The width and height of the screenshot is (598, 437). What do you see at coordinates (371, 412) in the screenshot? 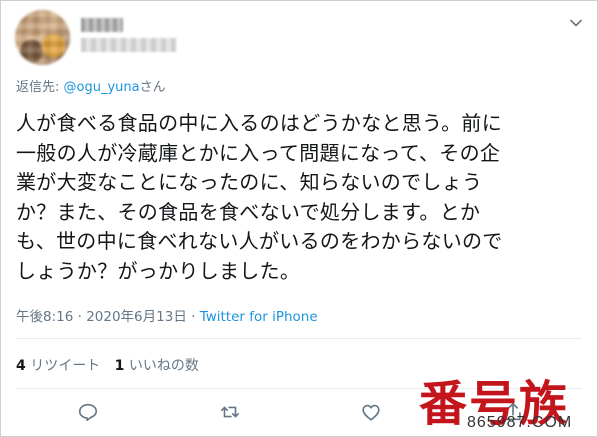
I see `heart-icon` at bounding box center [371, 412].